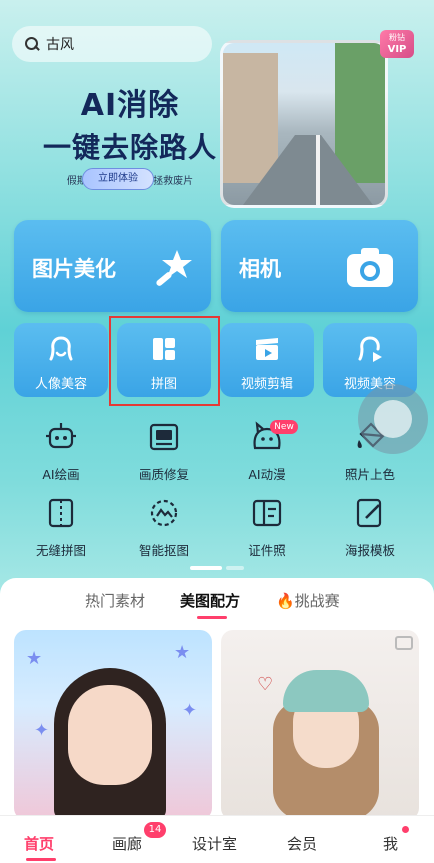 Image resolution: width=434 pixels, height=863 pixels. I want to click on tool-label: 证件照, so click(267, 550).